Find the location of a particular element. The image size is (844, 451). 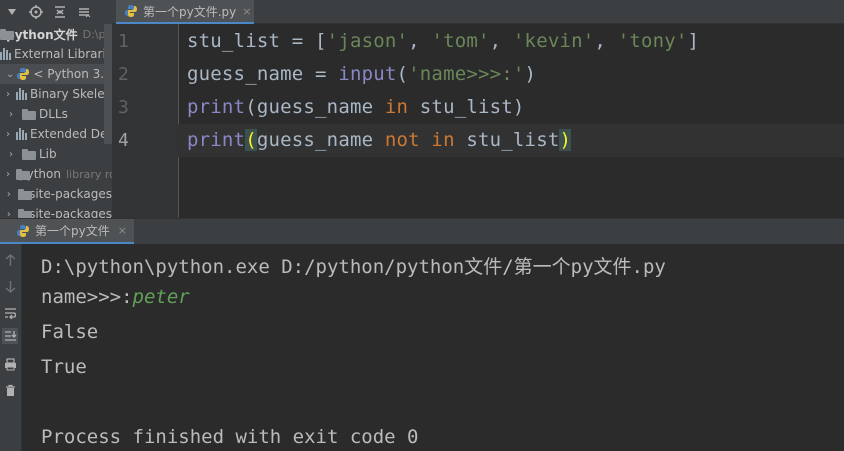

run-toolbar is located at coordinates (11, 347).